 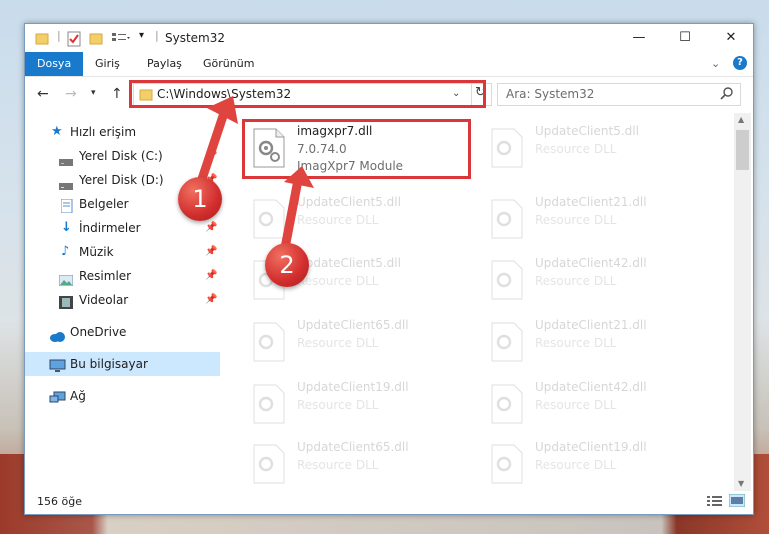 What do you see at coordinates (287, 265) in the screenshot?
I see `step-badge-2: 2` at bounding box center [287, 265].